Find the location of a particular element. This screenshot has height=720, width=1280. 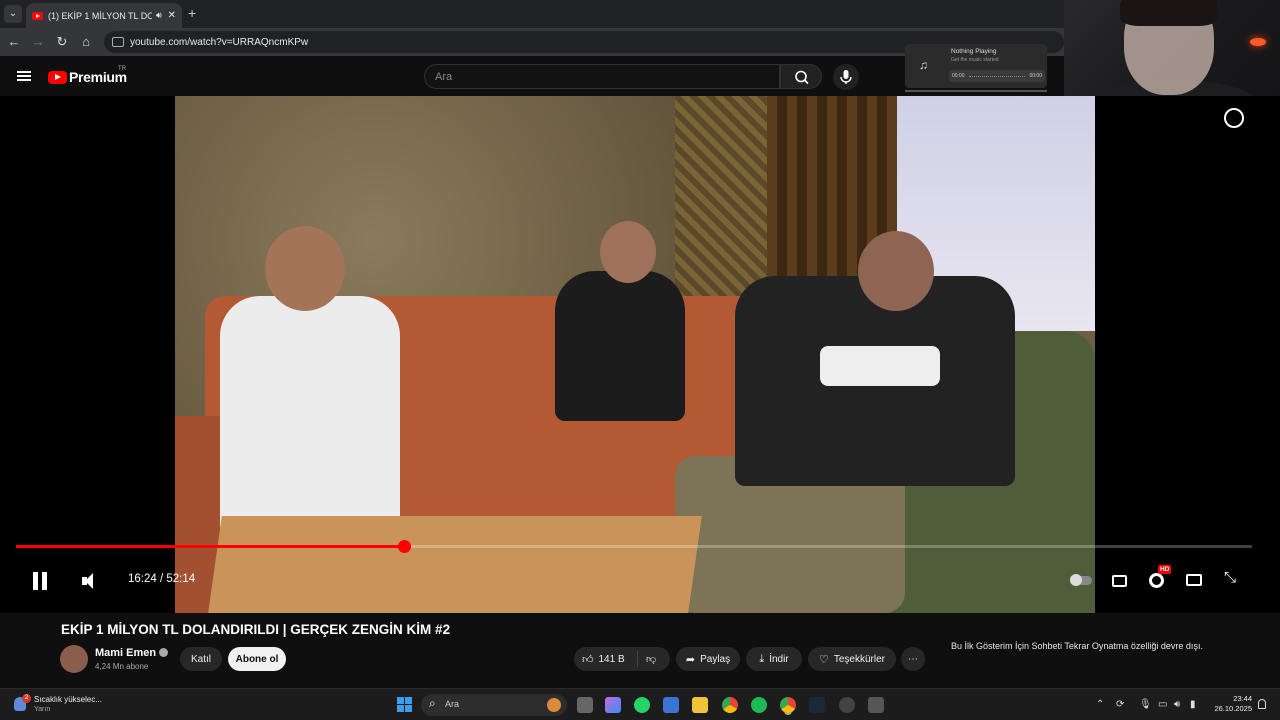

search-button is located at coordinates (801, 76).